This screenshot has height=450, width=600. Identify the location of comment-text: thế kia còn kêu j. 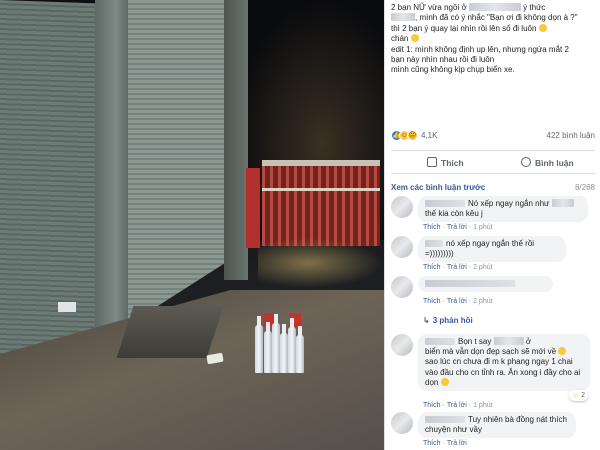
(454, 214).